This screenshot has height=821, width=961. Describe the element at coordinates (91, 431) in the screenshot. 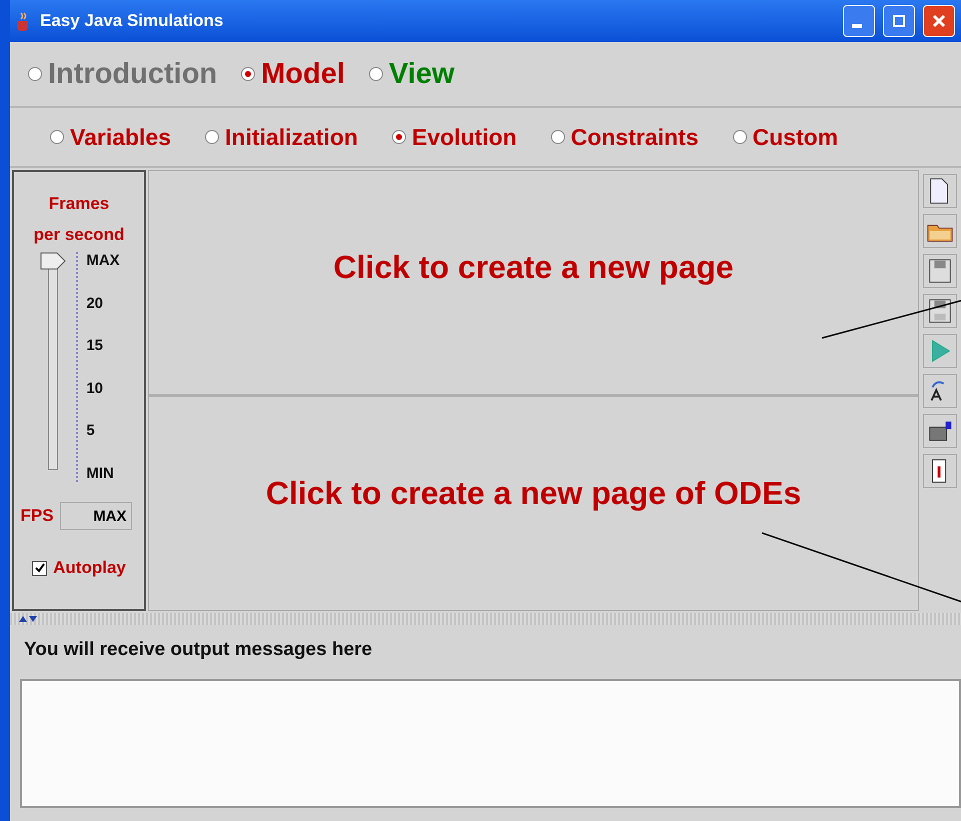

I see `tick-label: 5` at that location.